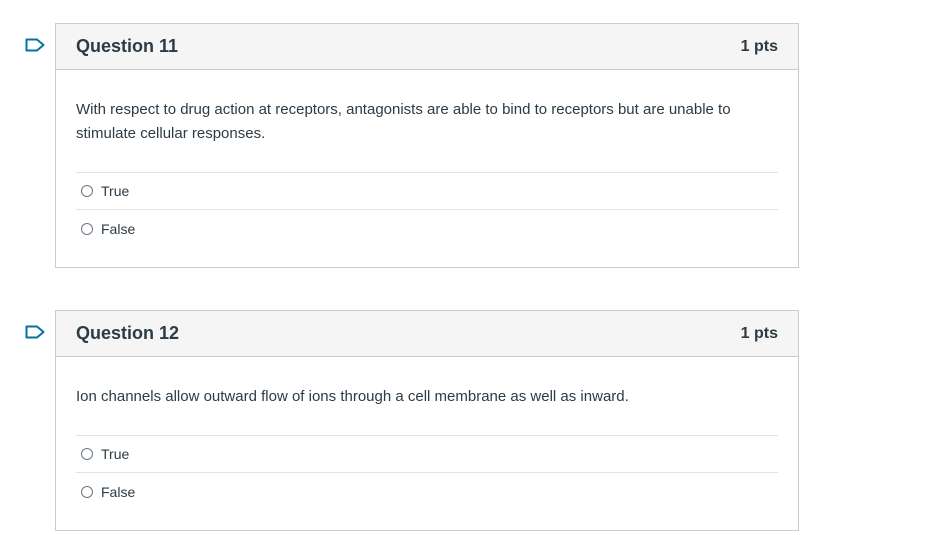 Image resolution: width=936 pixels, height=535 pixels. Describe the element at coordinates (427, 47) in the screenshot. I see `question-header: Question 11 1 pts` at that location.